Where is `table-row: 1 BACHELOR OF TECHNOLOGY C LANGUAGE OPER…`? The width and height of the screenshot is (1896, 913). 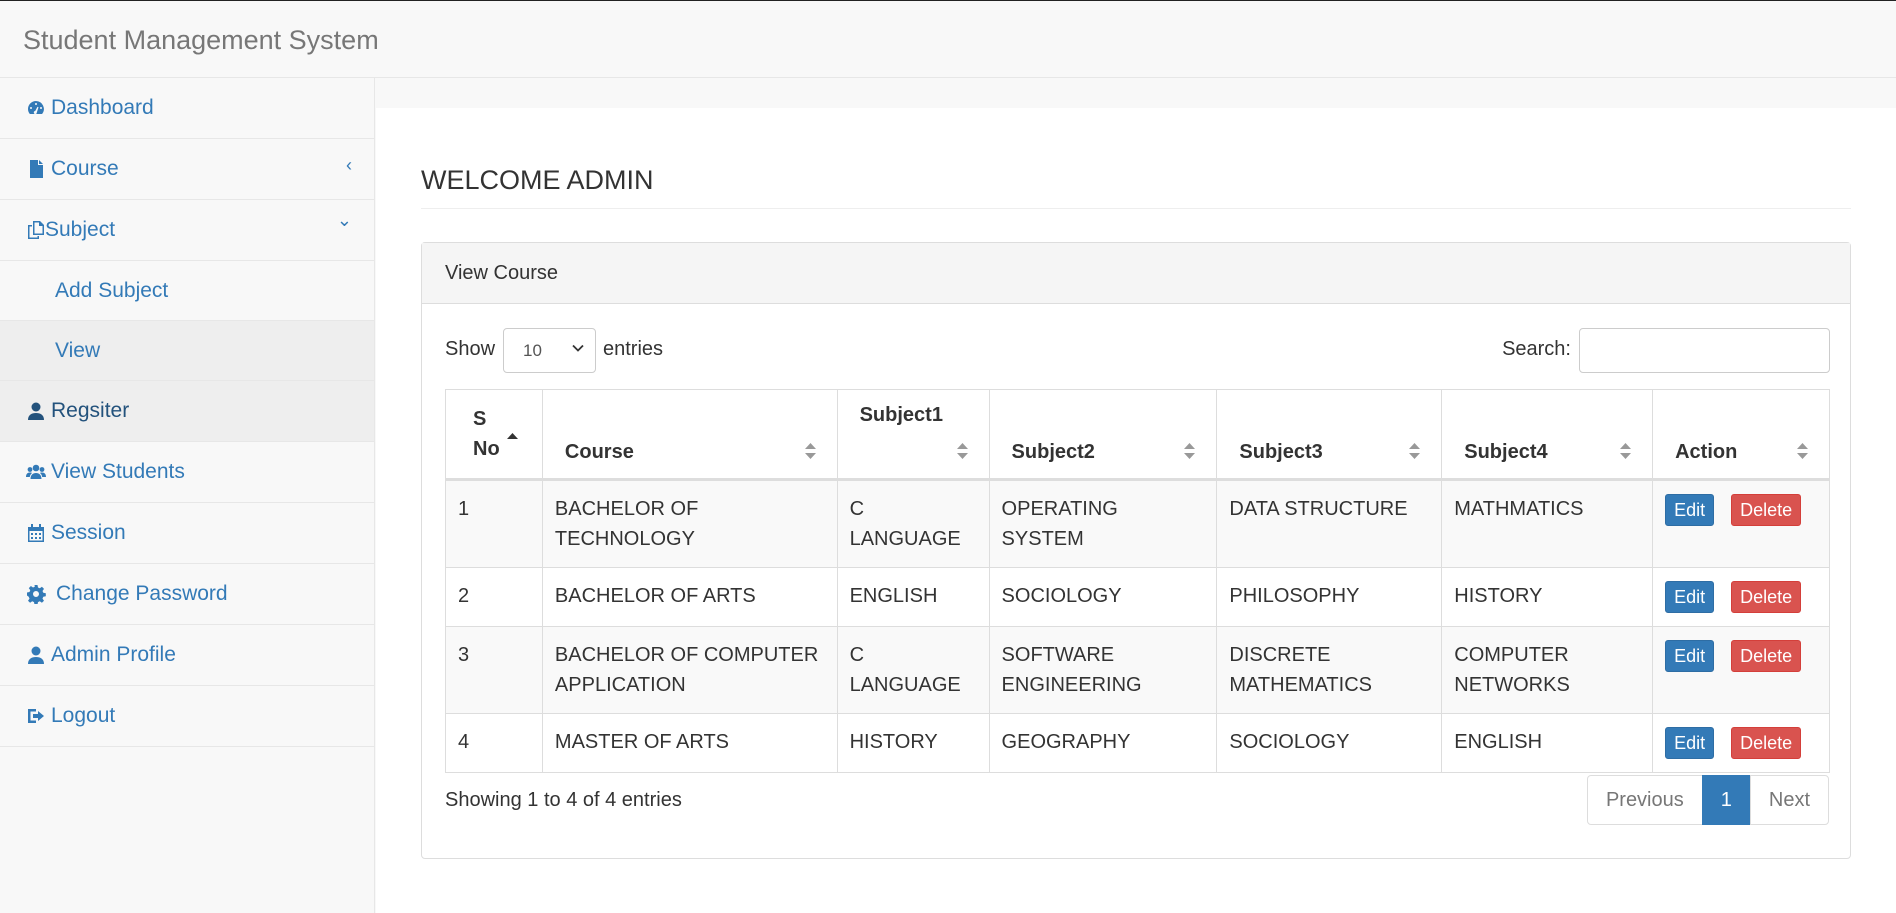 table-row: 1 BACHELOR OF TECHNOLOGY C LANGUAGE OPER… is located at coordinates (1137, 523).